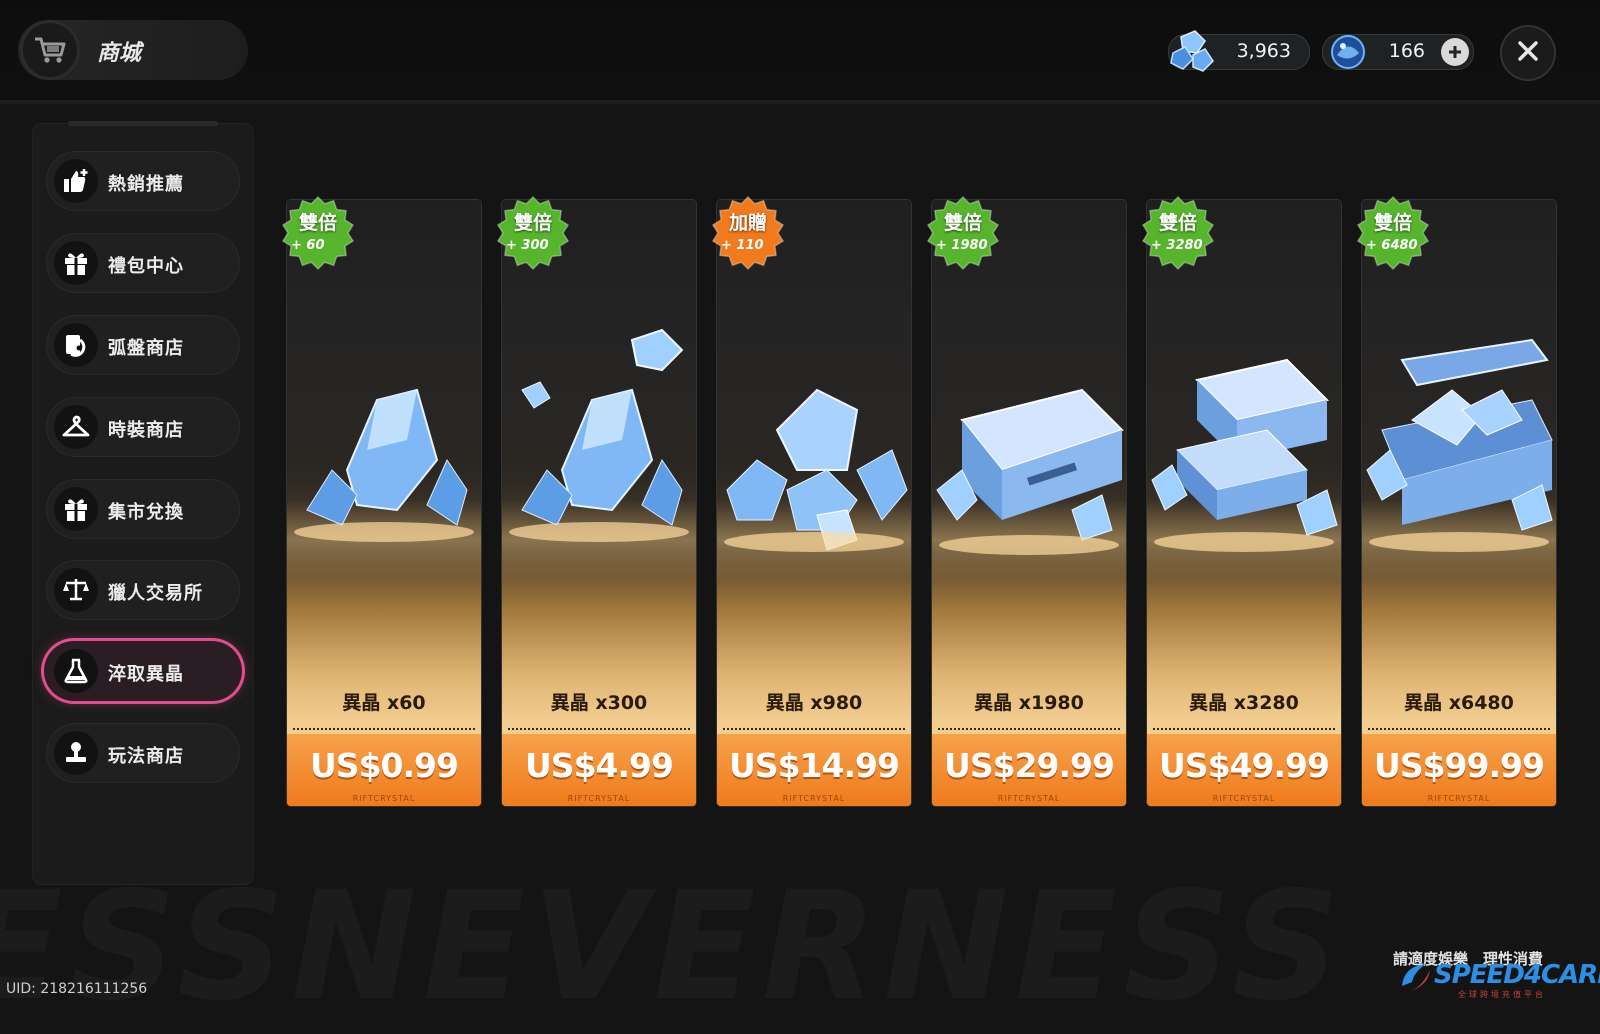  What do you see at coordinates (1459, 445) in the screenshot?
I see `crystal-chest-image` at bounding box center [1459, 445].